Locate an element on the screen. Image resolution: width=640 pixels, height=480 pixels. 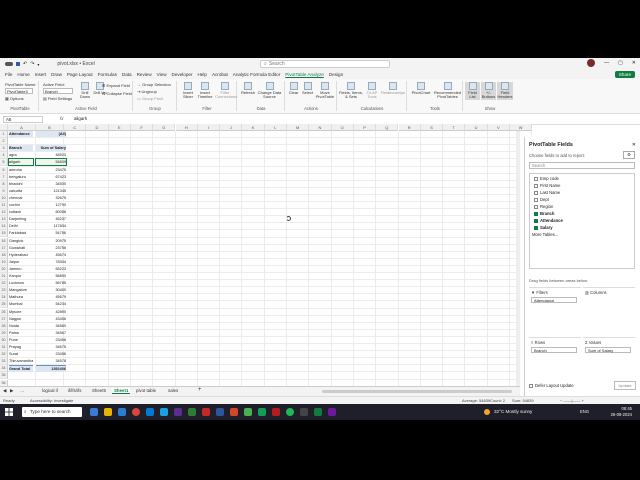
pivot-branch-cell: Noida is located at coordinates (21, 326).